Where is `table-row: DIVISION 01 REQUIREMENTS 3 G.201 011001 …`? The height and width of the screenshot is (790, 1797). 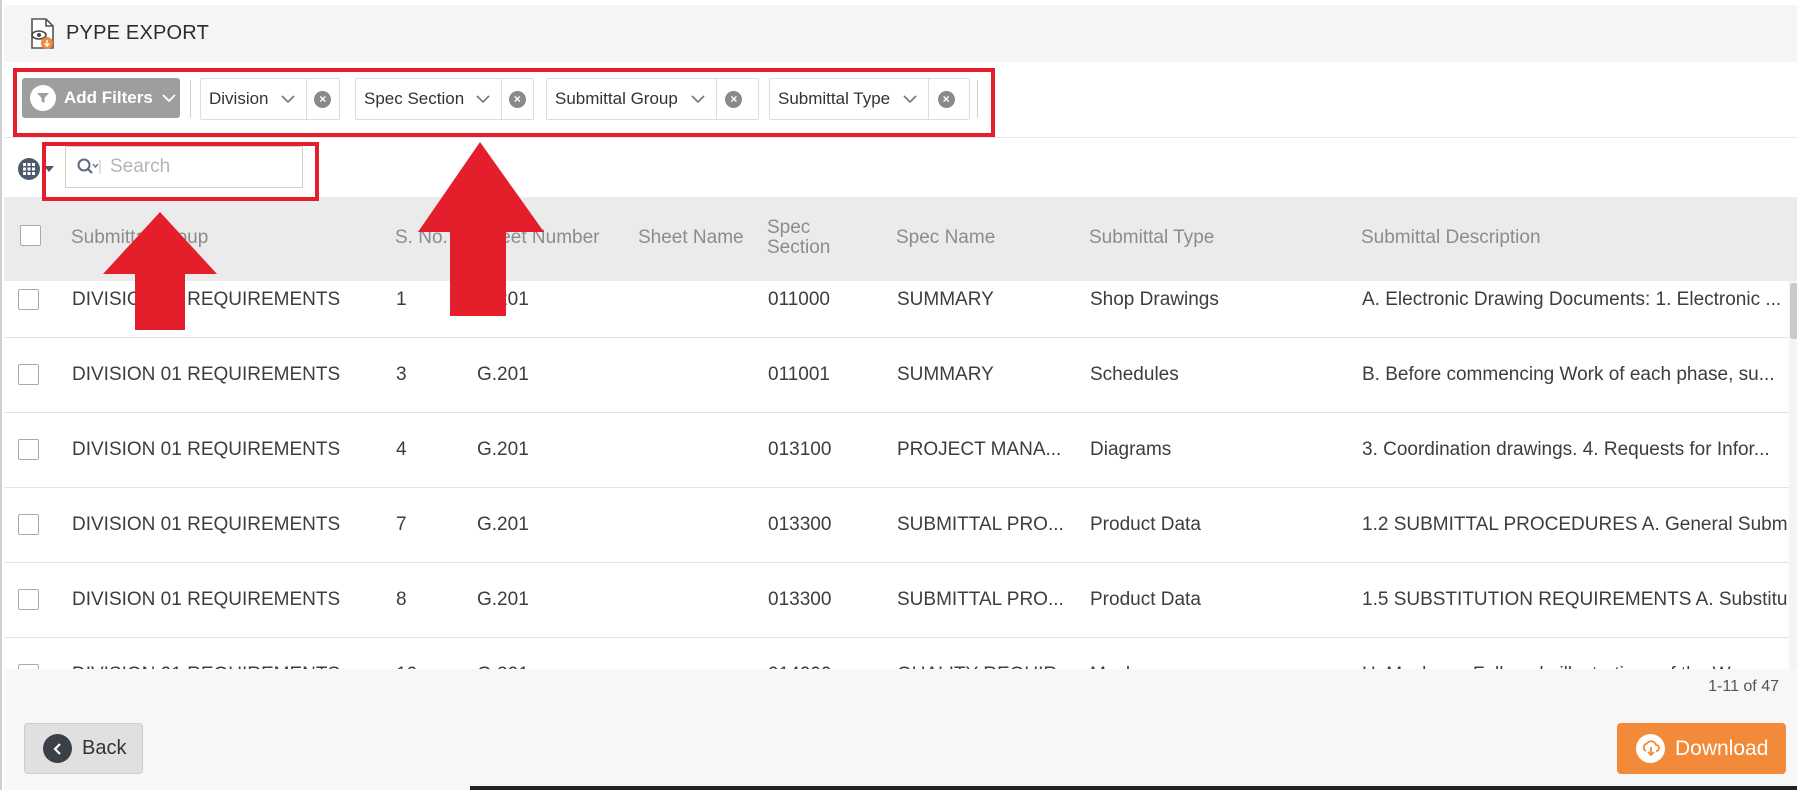 table-row: DIVISION 01 REQUIREMENTS 3 G.201 011001 … is located at coordinates (899, 375).